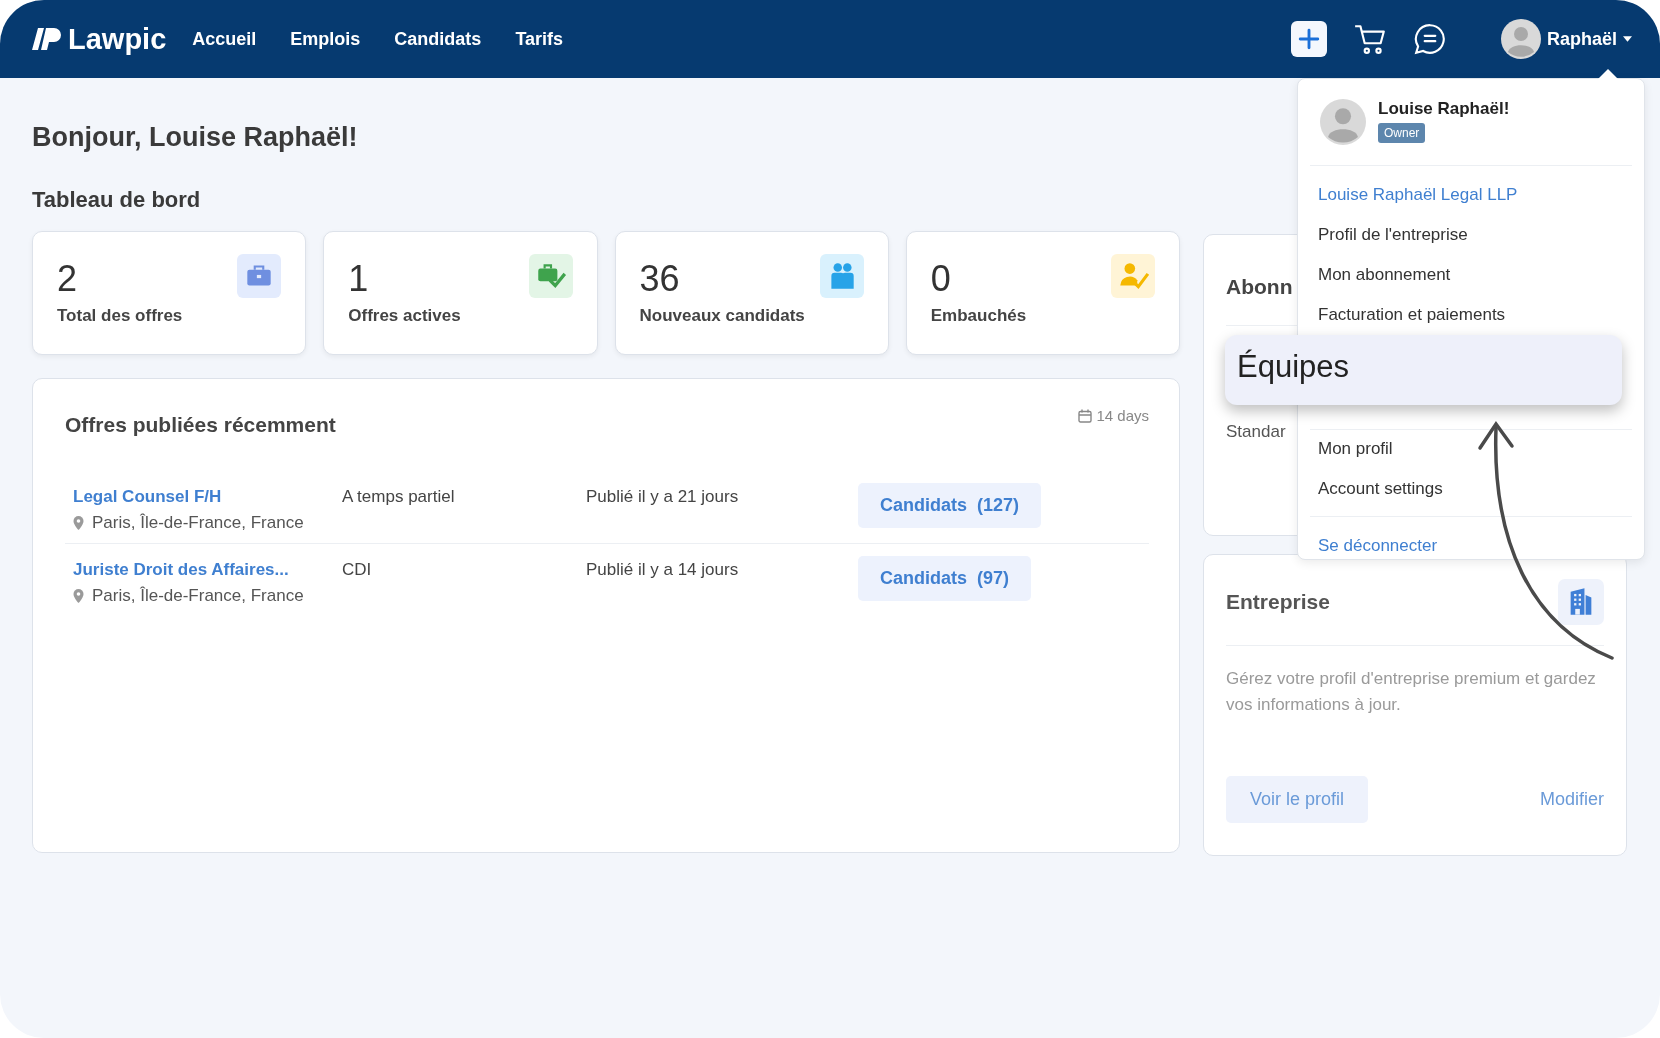  Describe the element at coordinates (1444, 109) in the screenshot. I see `user-full-name: Louise Raphaël!` at that location.